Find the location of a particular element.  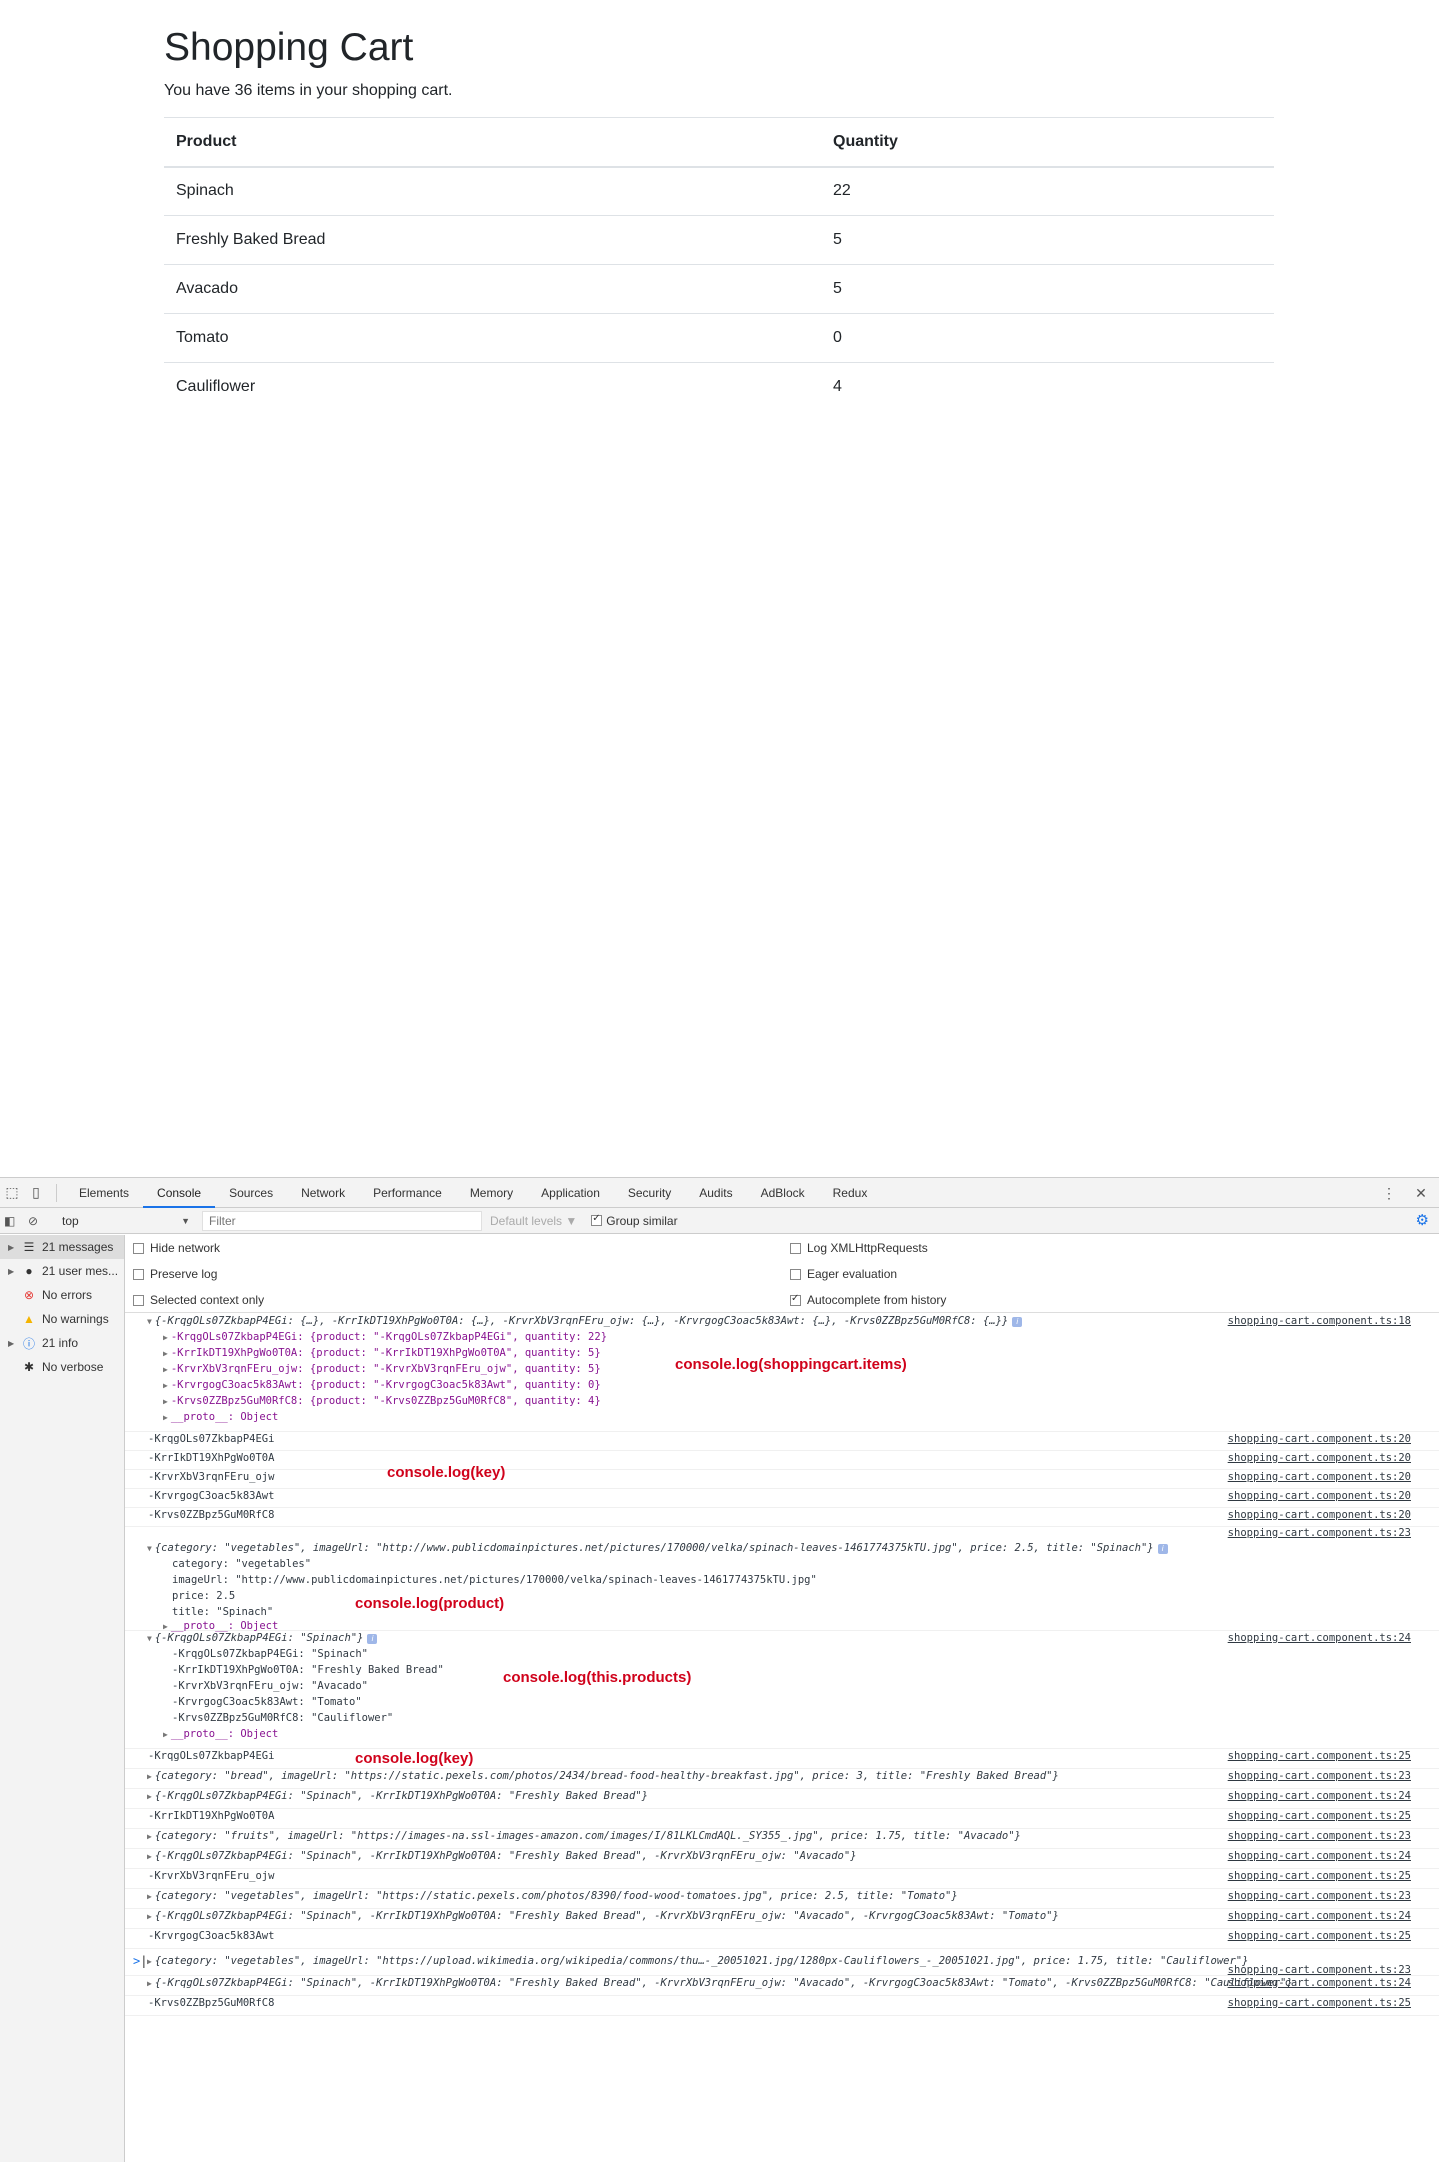

tab-audits: Audits is located at coordinates (715, 1193).